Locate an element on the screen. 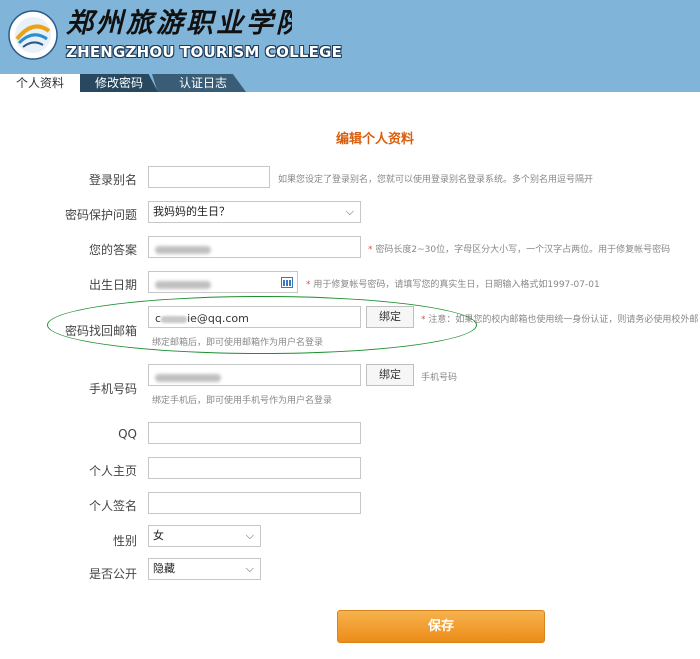 Image resolution: width=700 pixels, height=659 pixels. phone-input is located at coordinates (254, 375).